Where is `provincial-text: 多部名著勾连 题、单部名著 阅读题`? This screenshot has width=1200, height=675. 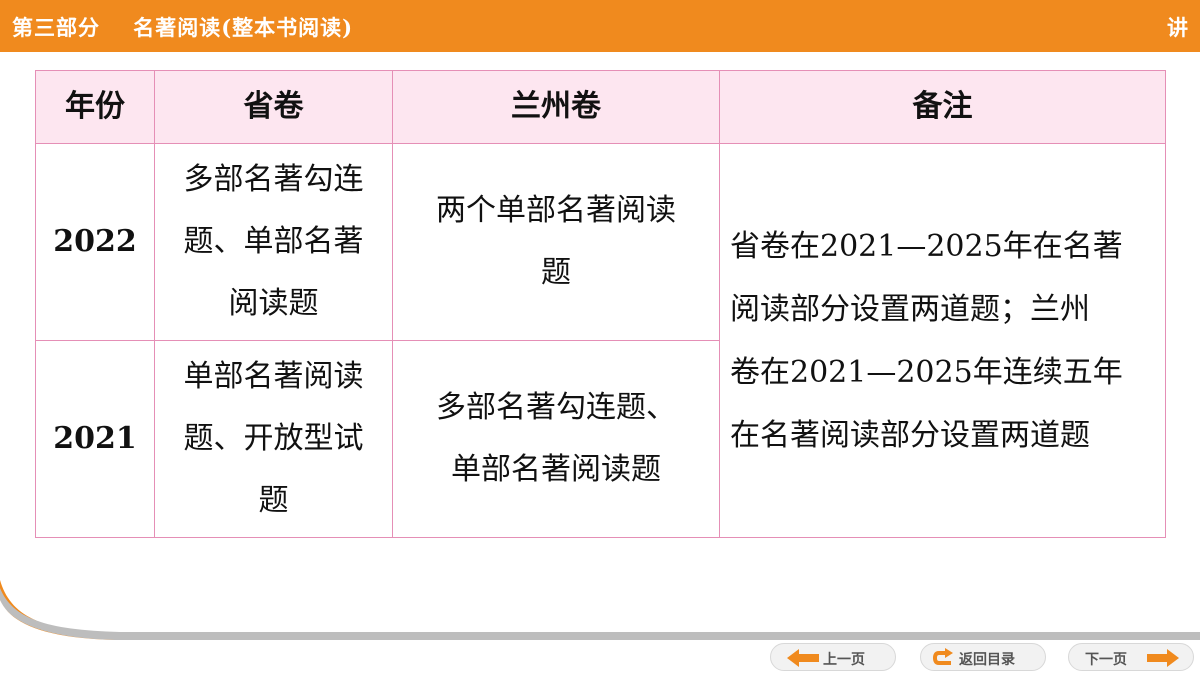
provincial-text: 多部名著勾连 题、单部名著 阅读题 is located at coordinates (274, 242).